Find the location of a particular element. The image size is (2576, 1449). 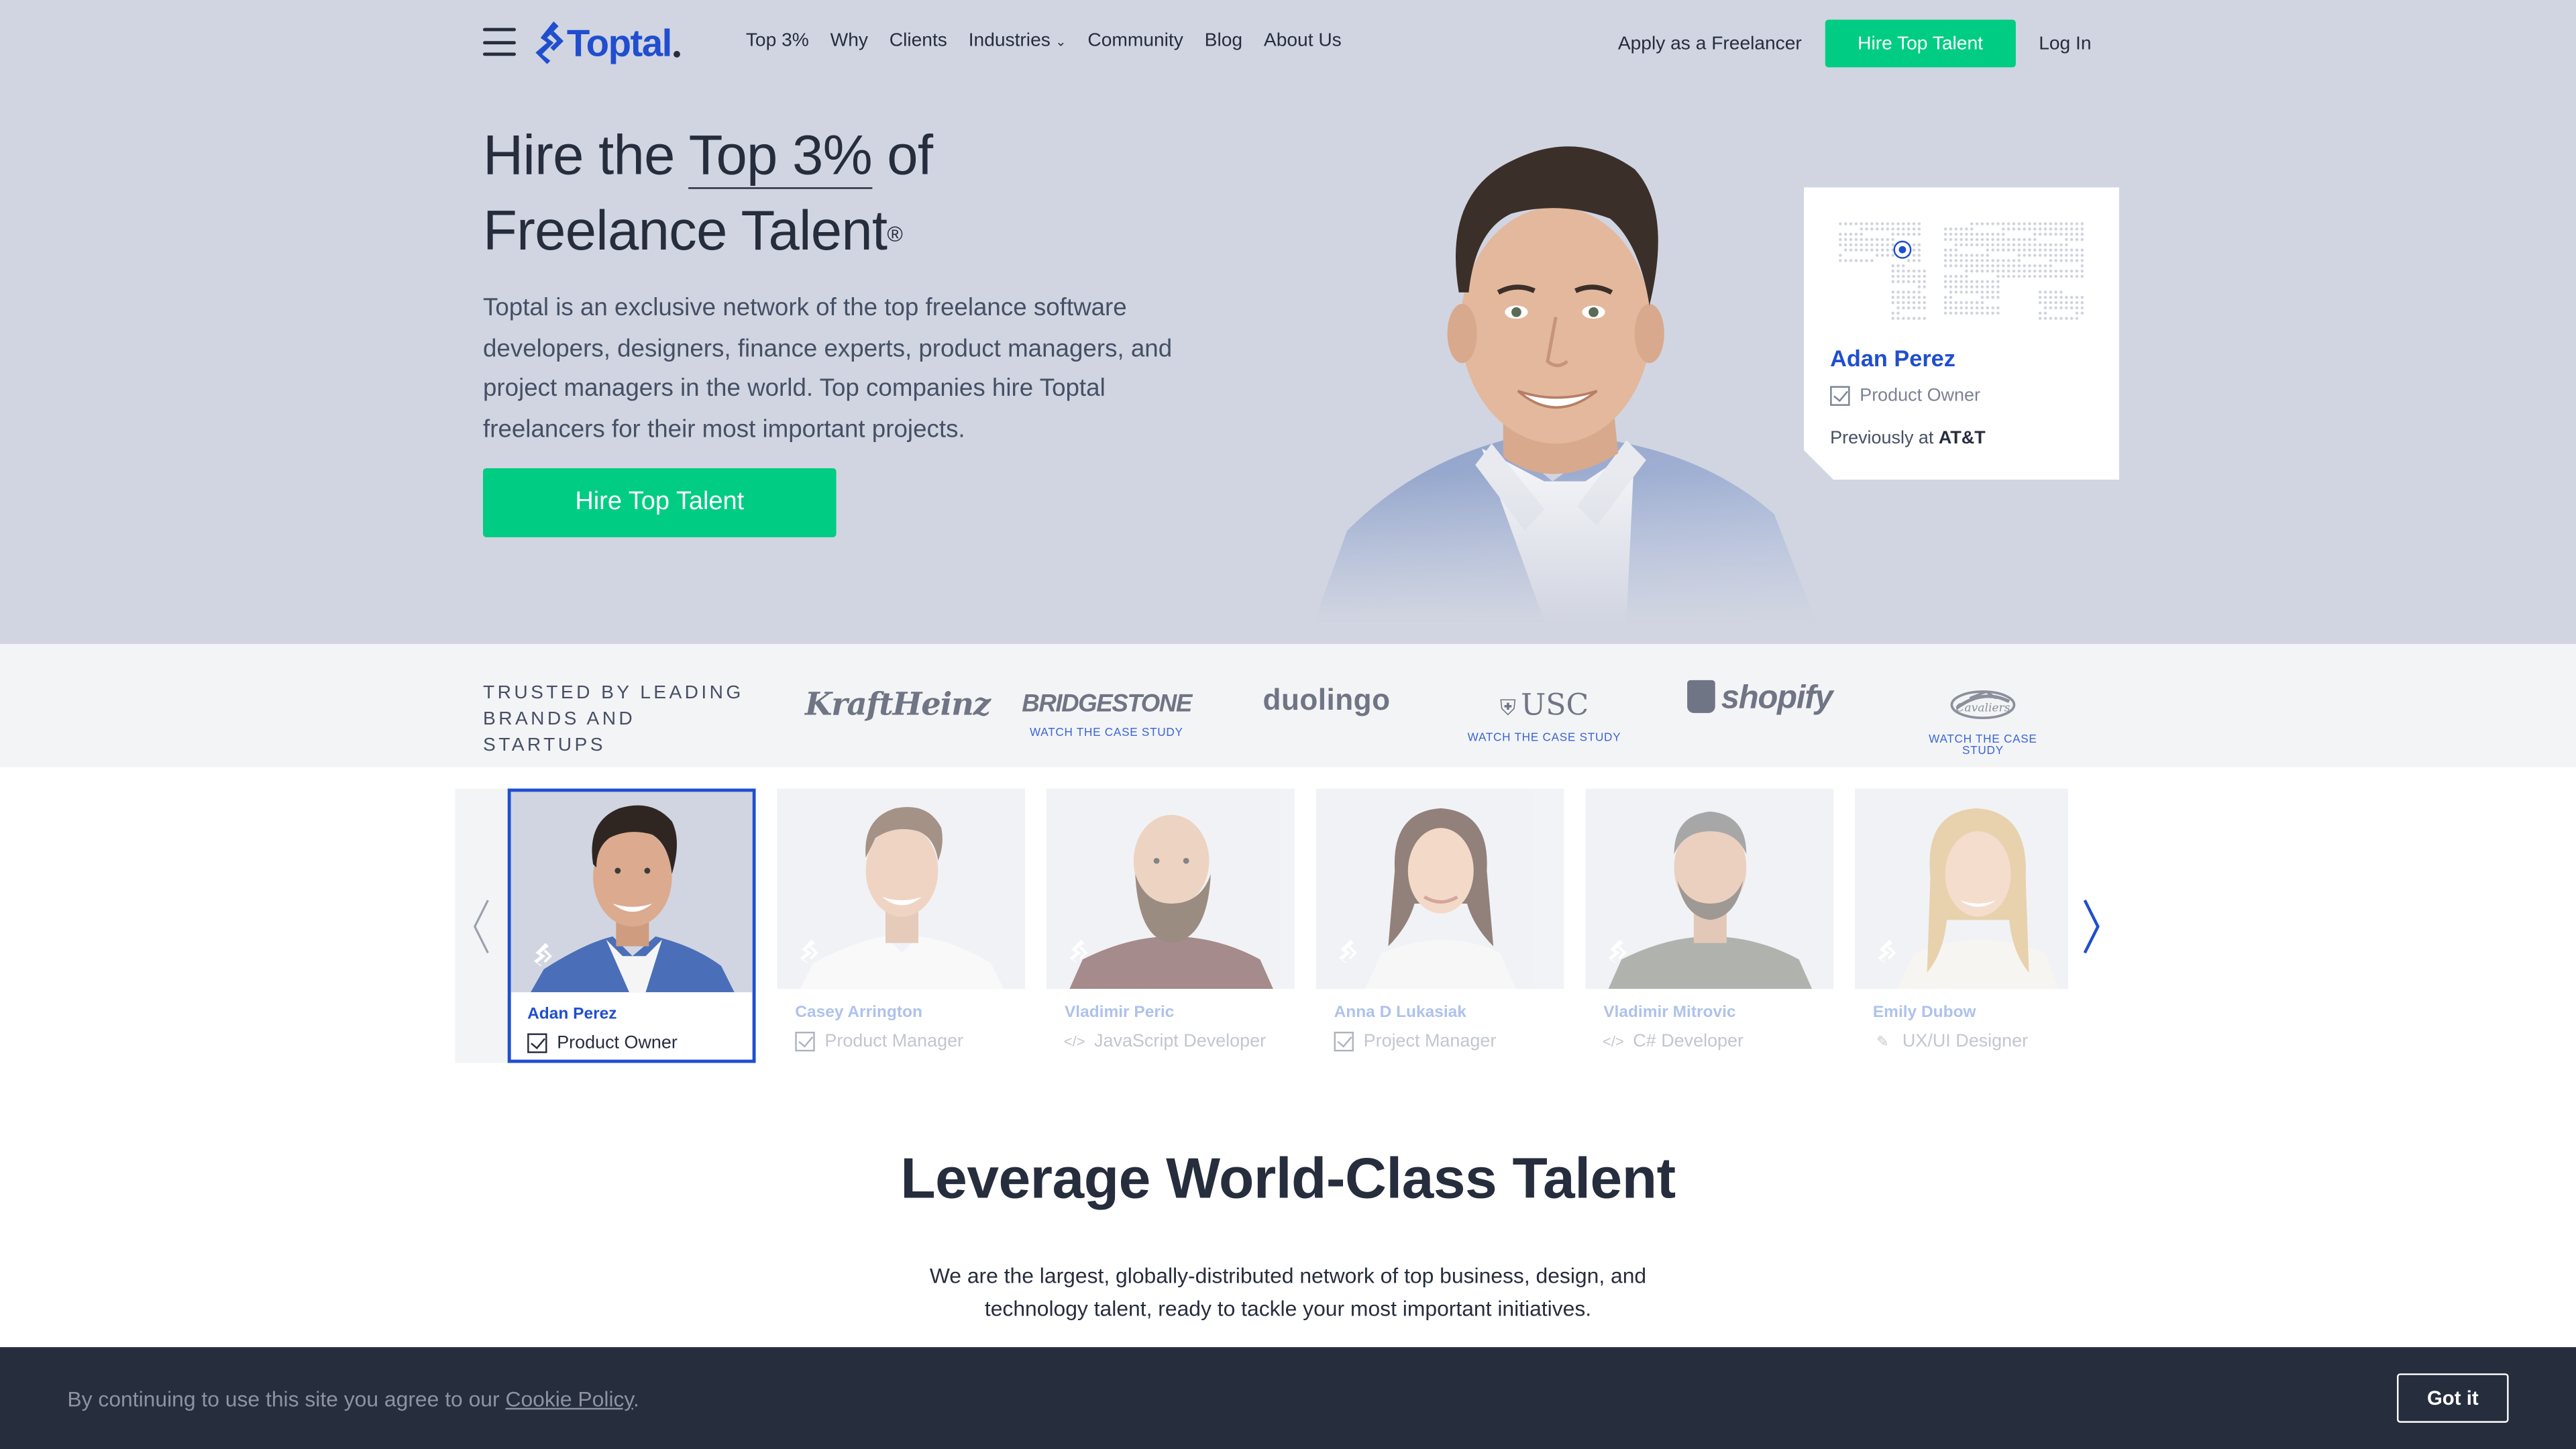

apply-freelancer-link: Apply as a Freelancer is located at coordinates (1710, 43).